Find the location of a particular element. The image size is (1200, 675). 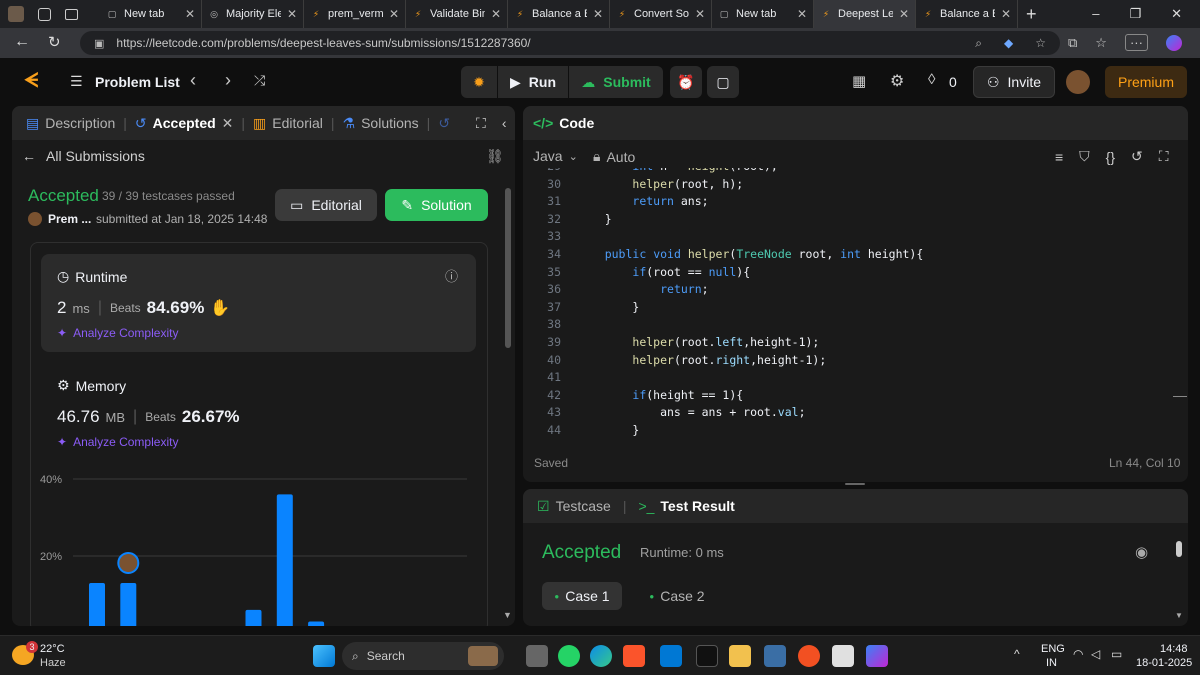

favorites-icon: ☆ is located at coordinates (1101, 43).